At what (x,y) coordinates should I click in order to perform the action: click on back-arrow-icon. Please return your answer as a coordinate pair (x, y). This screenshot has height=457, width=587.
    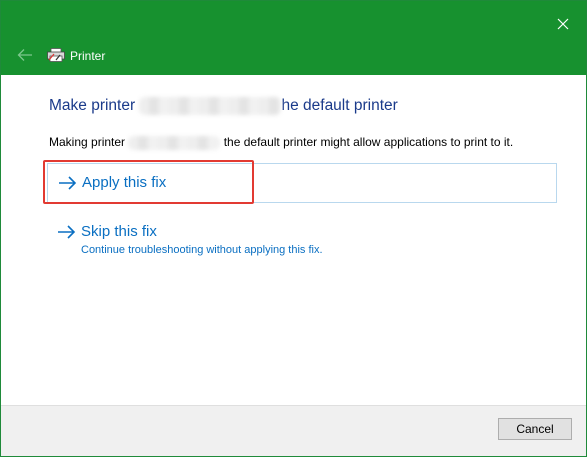
    Looking at the image, I should click on (24, 55).